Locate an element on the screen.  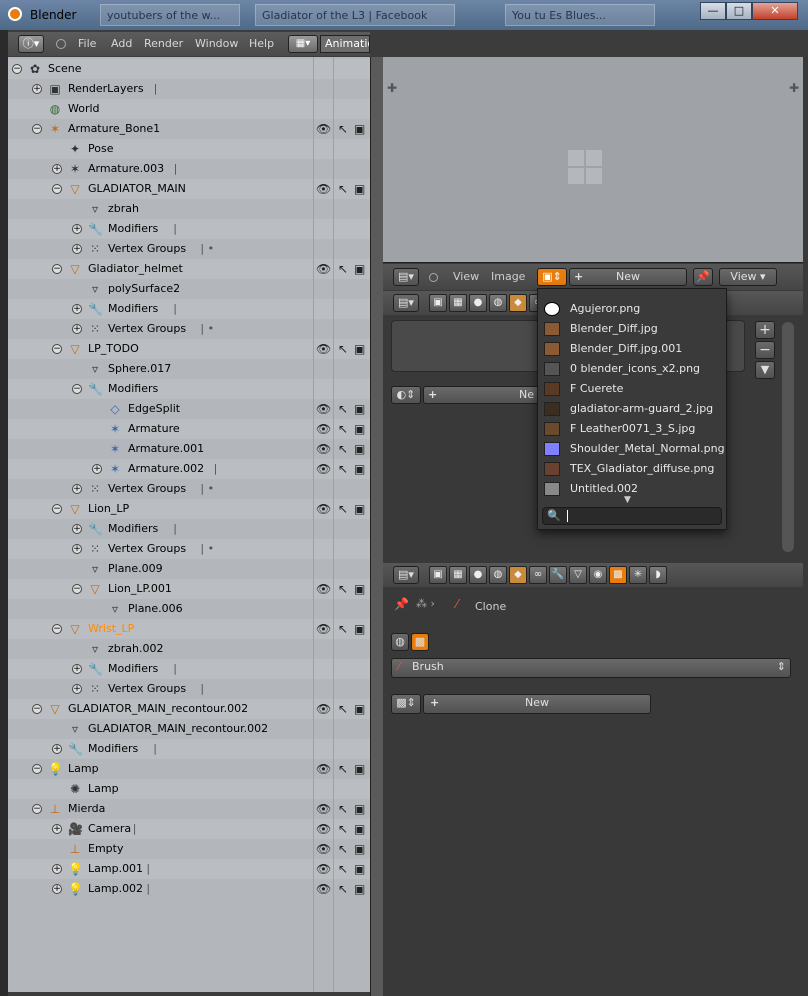
outliner-item-label: Lion_LP.001 is located at coordinates (140, 589).